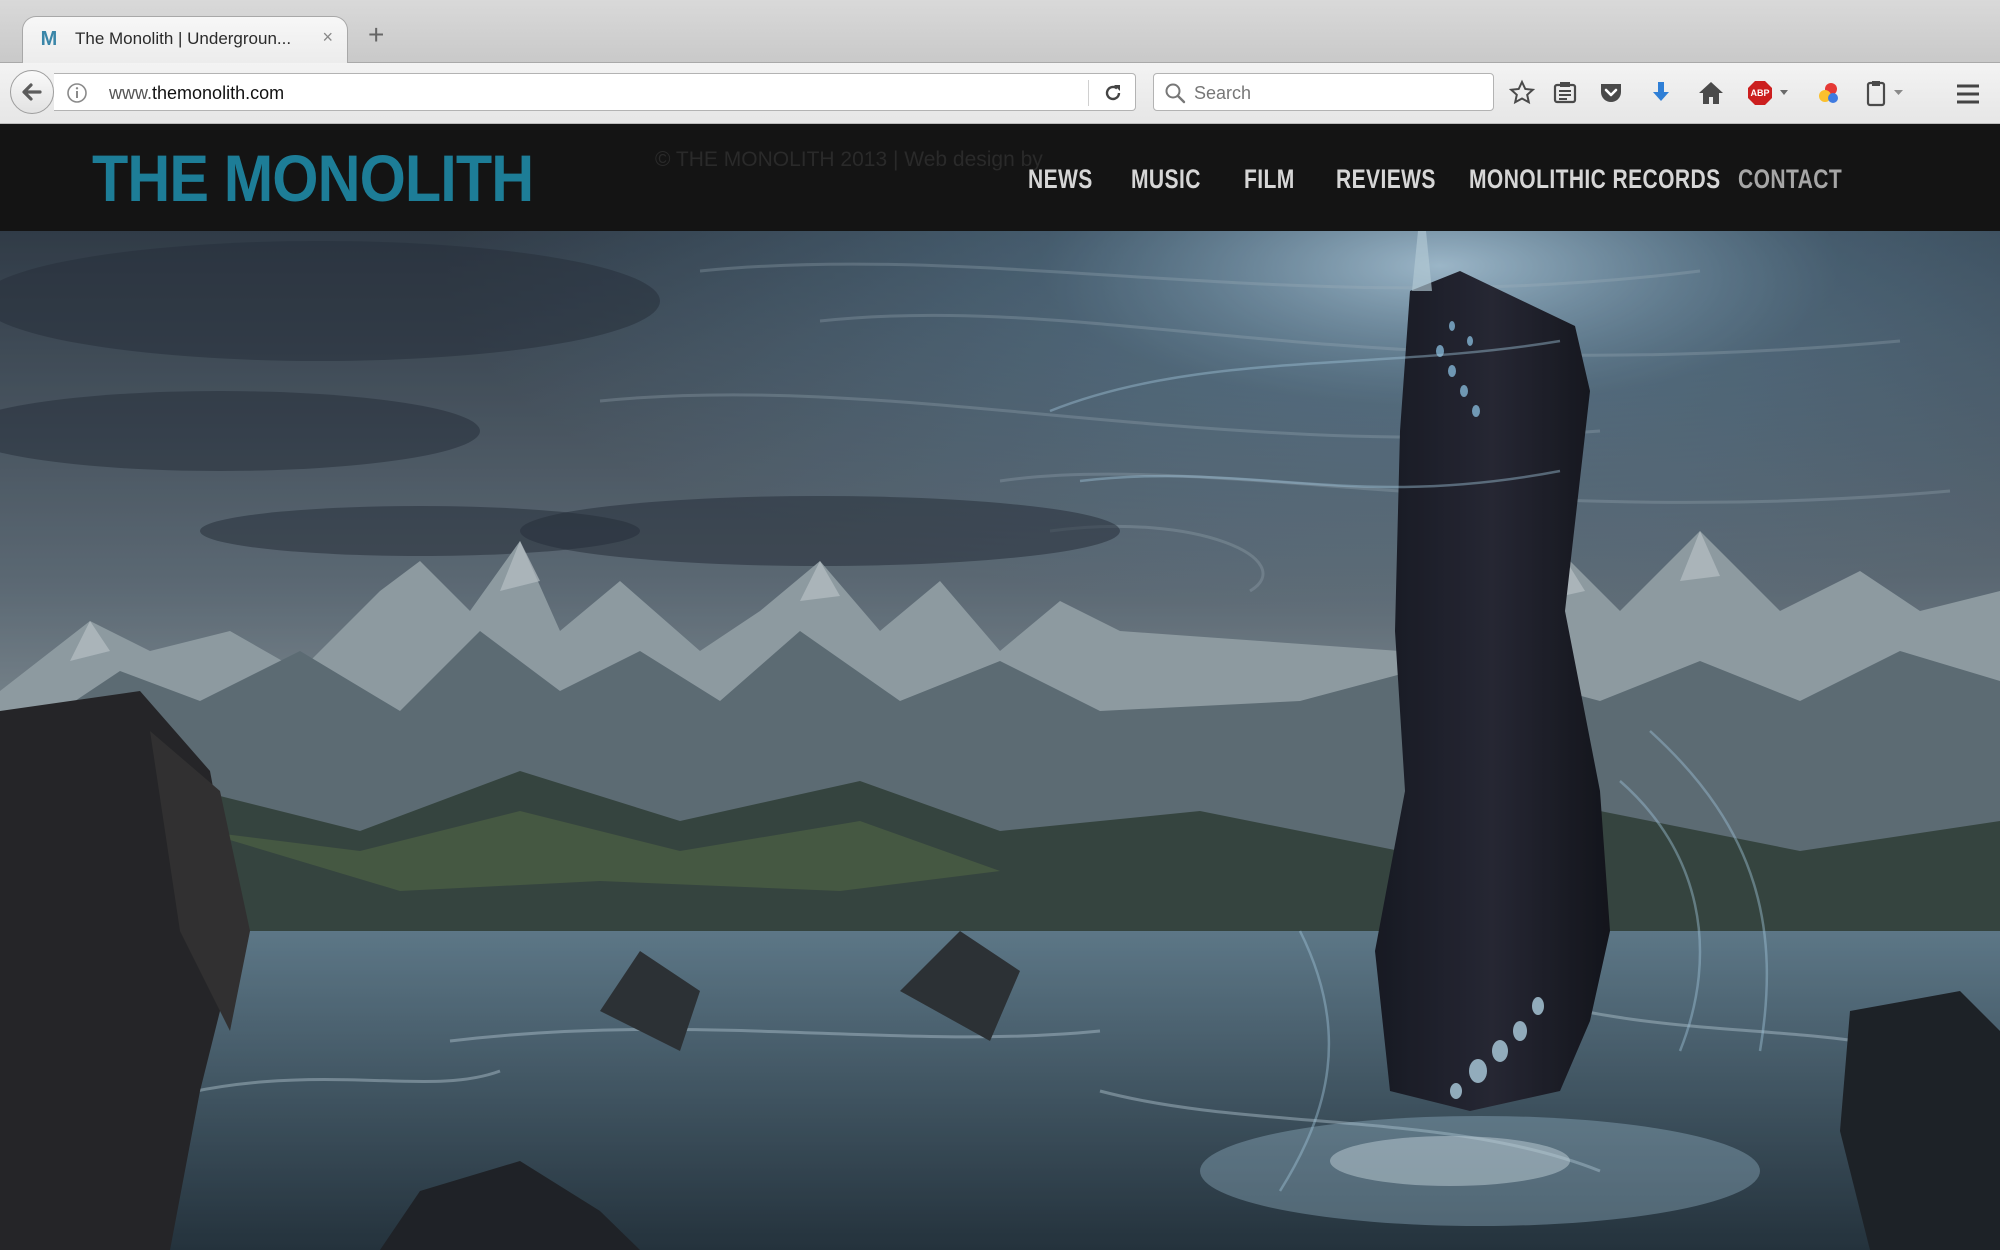 This screenshot has width=2000, height=1250. Describe the element at coordinates (1113, 93) in the screenshot. I see `reload-icon` at that location.